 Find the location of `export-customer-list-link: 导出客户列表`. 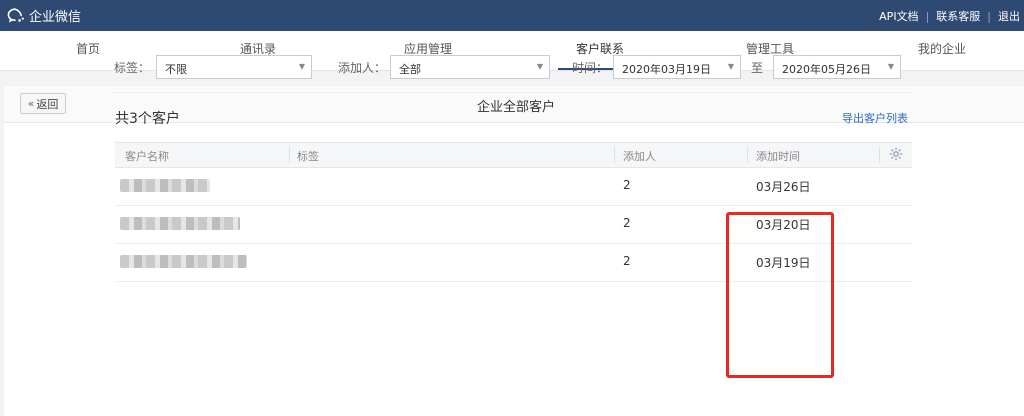

export-customer-list-link: 导出客户列表 is located at coordinates (875, 118).